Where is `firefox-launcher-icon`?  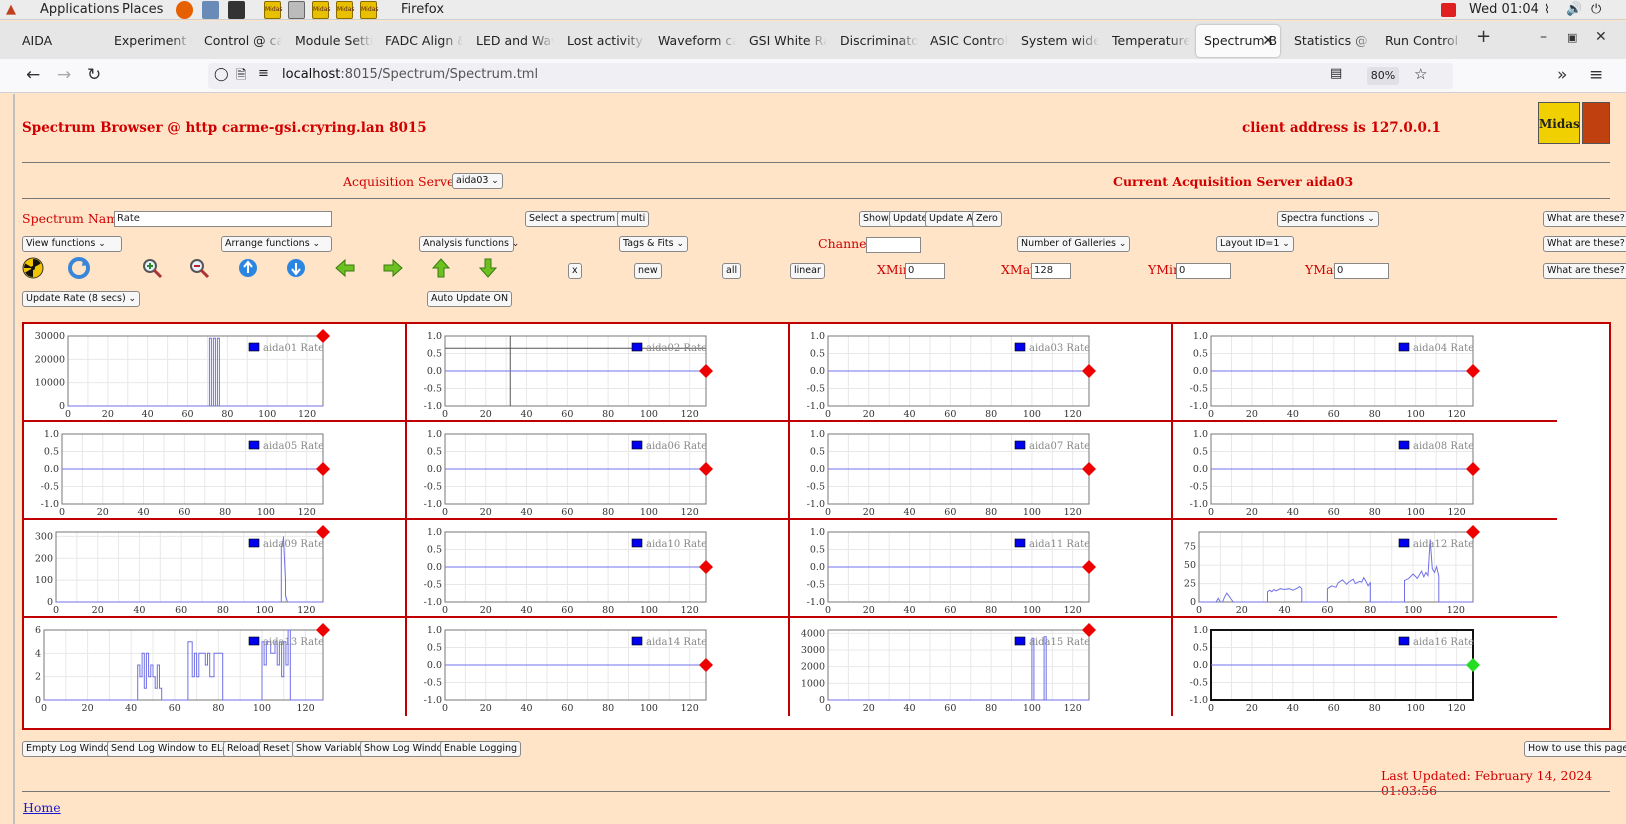
firefox-launcher-icon is located at coordinates (184, 10).